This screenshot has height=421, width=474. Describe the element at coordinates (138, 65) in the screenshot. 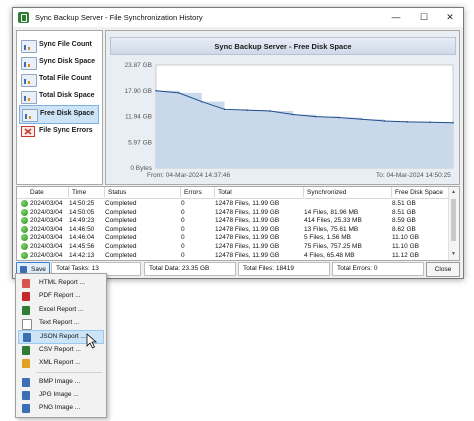

I see `y-tick-label: 23.87 GB` at that location.